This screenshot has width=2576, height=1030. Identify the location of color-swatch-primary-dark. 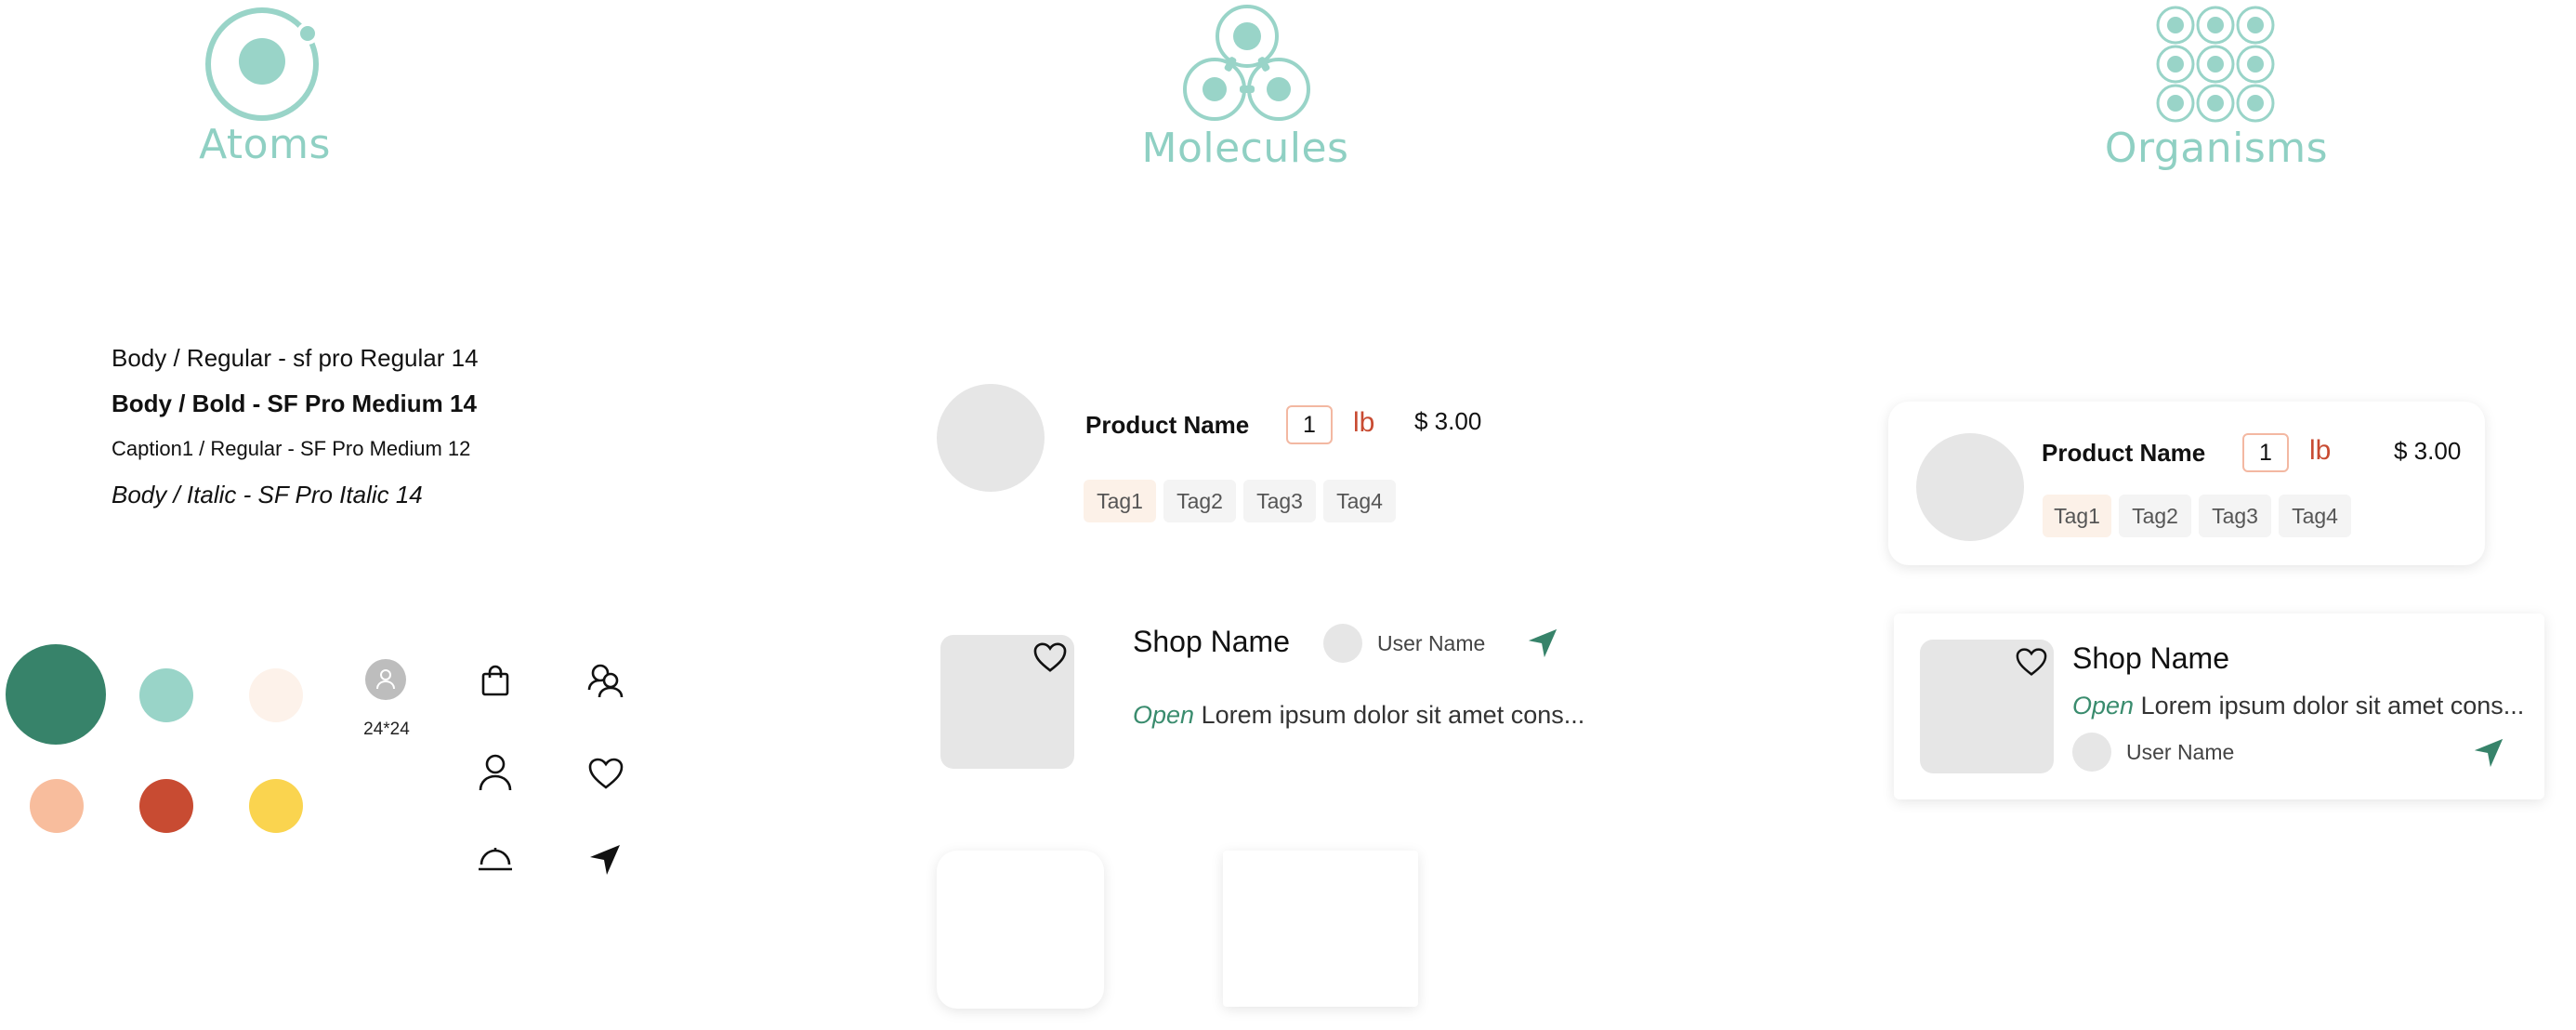
(56, 695).